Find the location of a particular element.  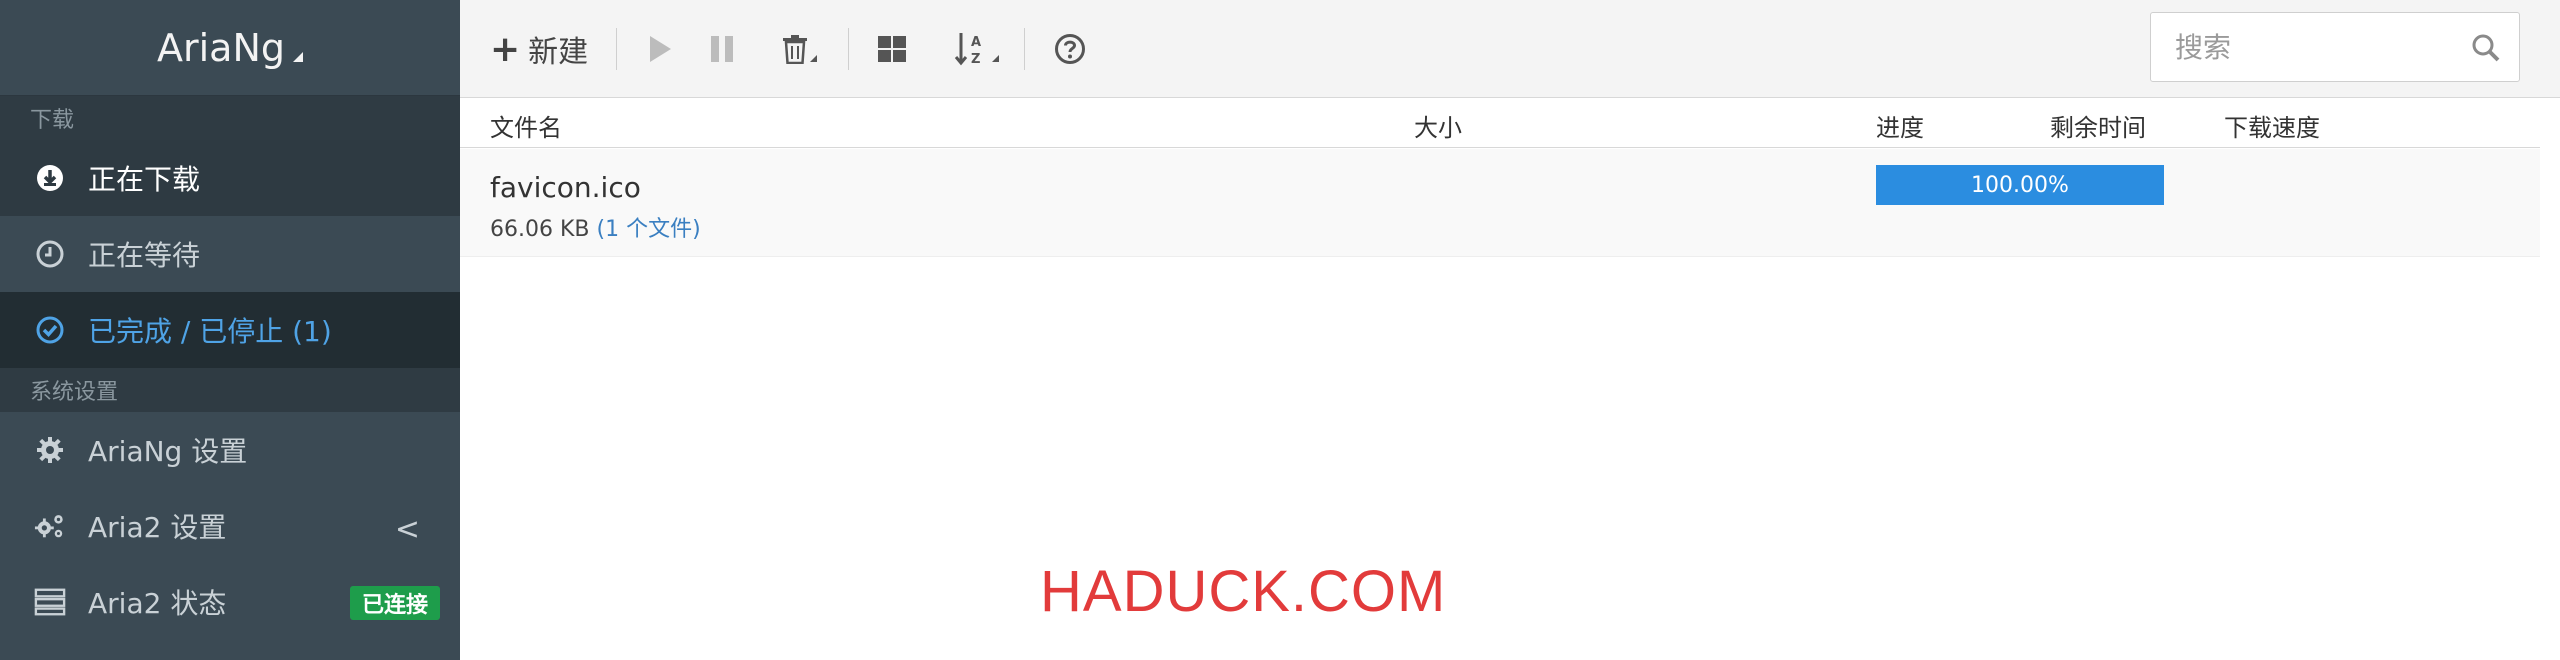

new-task-button: + 新建 is located at coordinates (539, 49).